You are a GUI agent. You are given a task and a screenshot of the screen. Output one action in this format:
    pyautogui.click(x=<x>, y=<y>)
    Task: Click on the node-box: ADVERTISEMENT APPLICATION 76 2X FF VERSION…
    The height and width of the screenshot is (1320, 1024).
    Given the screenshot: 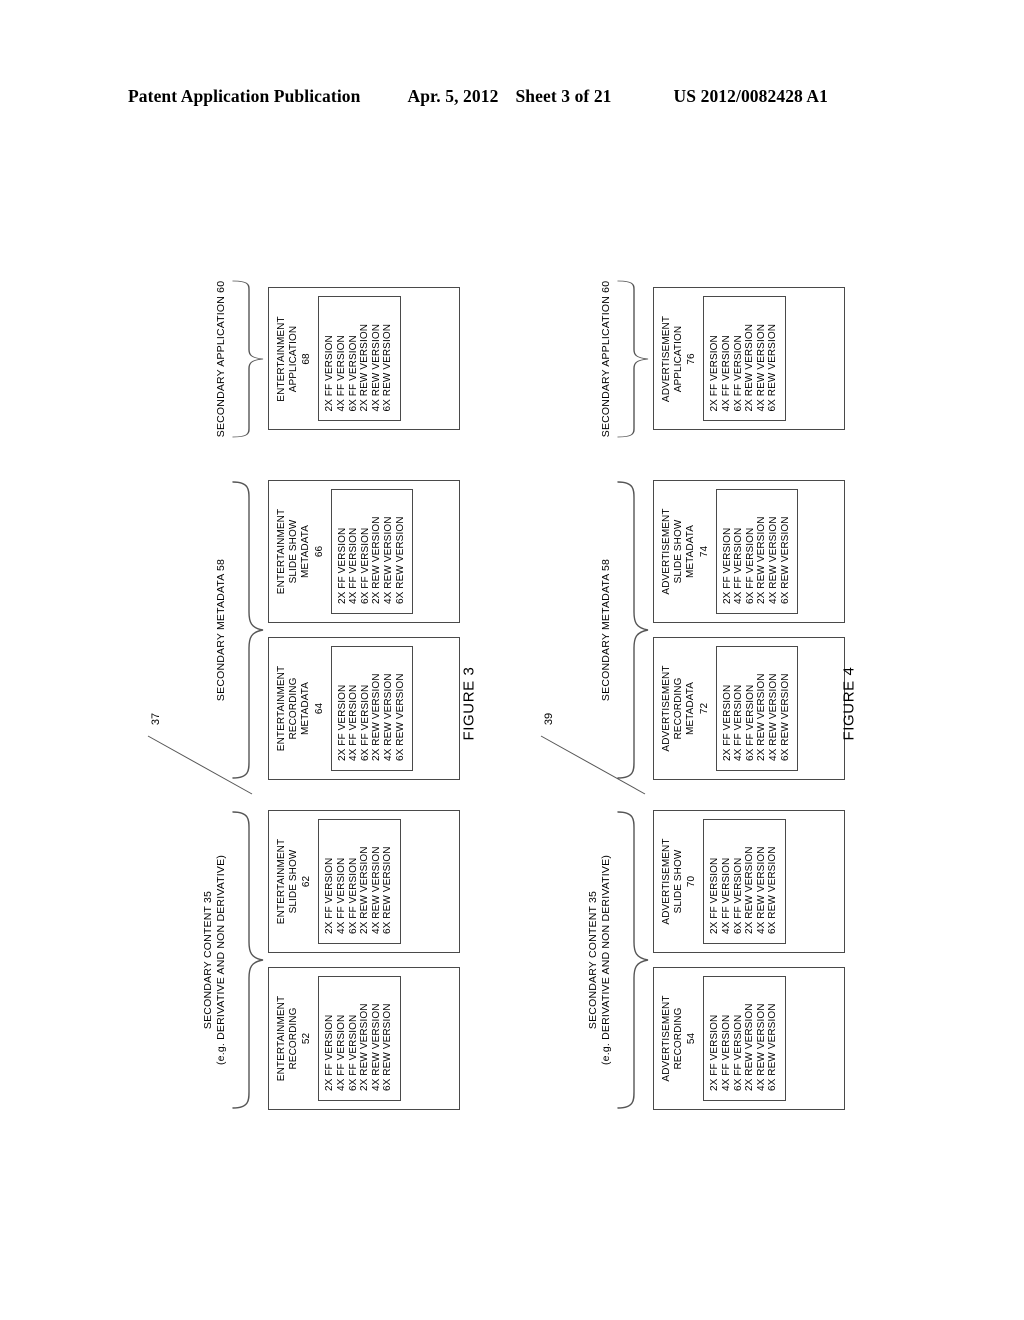 What is the action you would take?
    pyautogui.click(x=749, y=359)
    